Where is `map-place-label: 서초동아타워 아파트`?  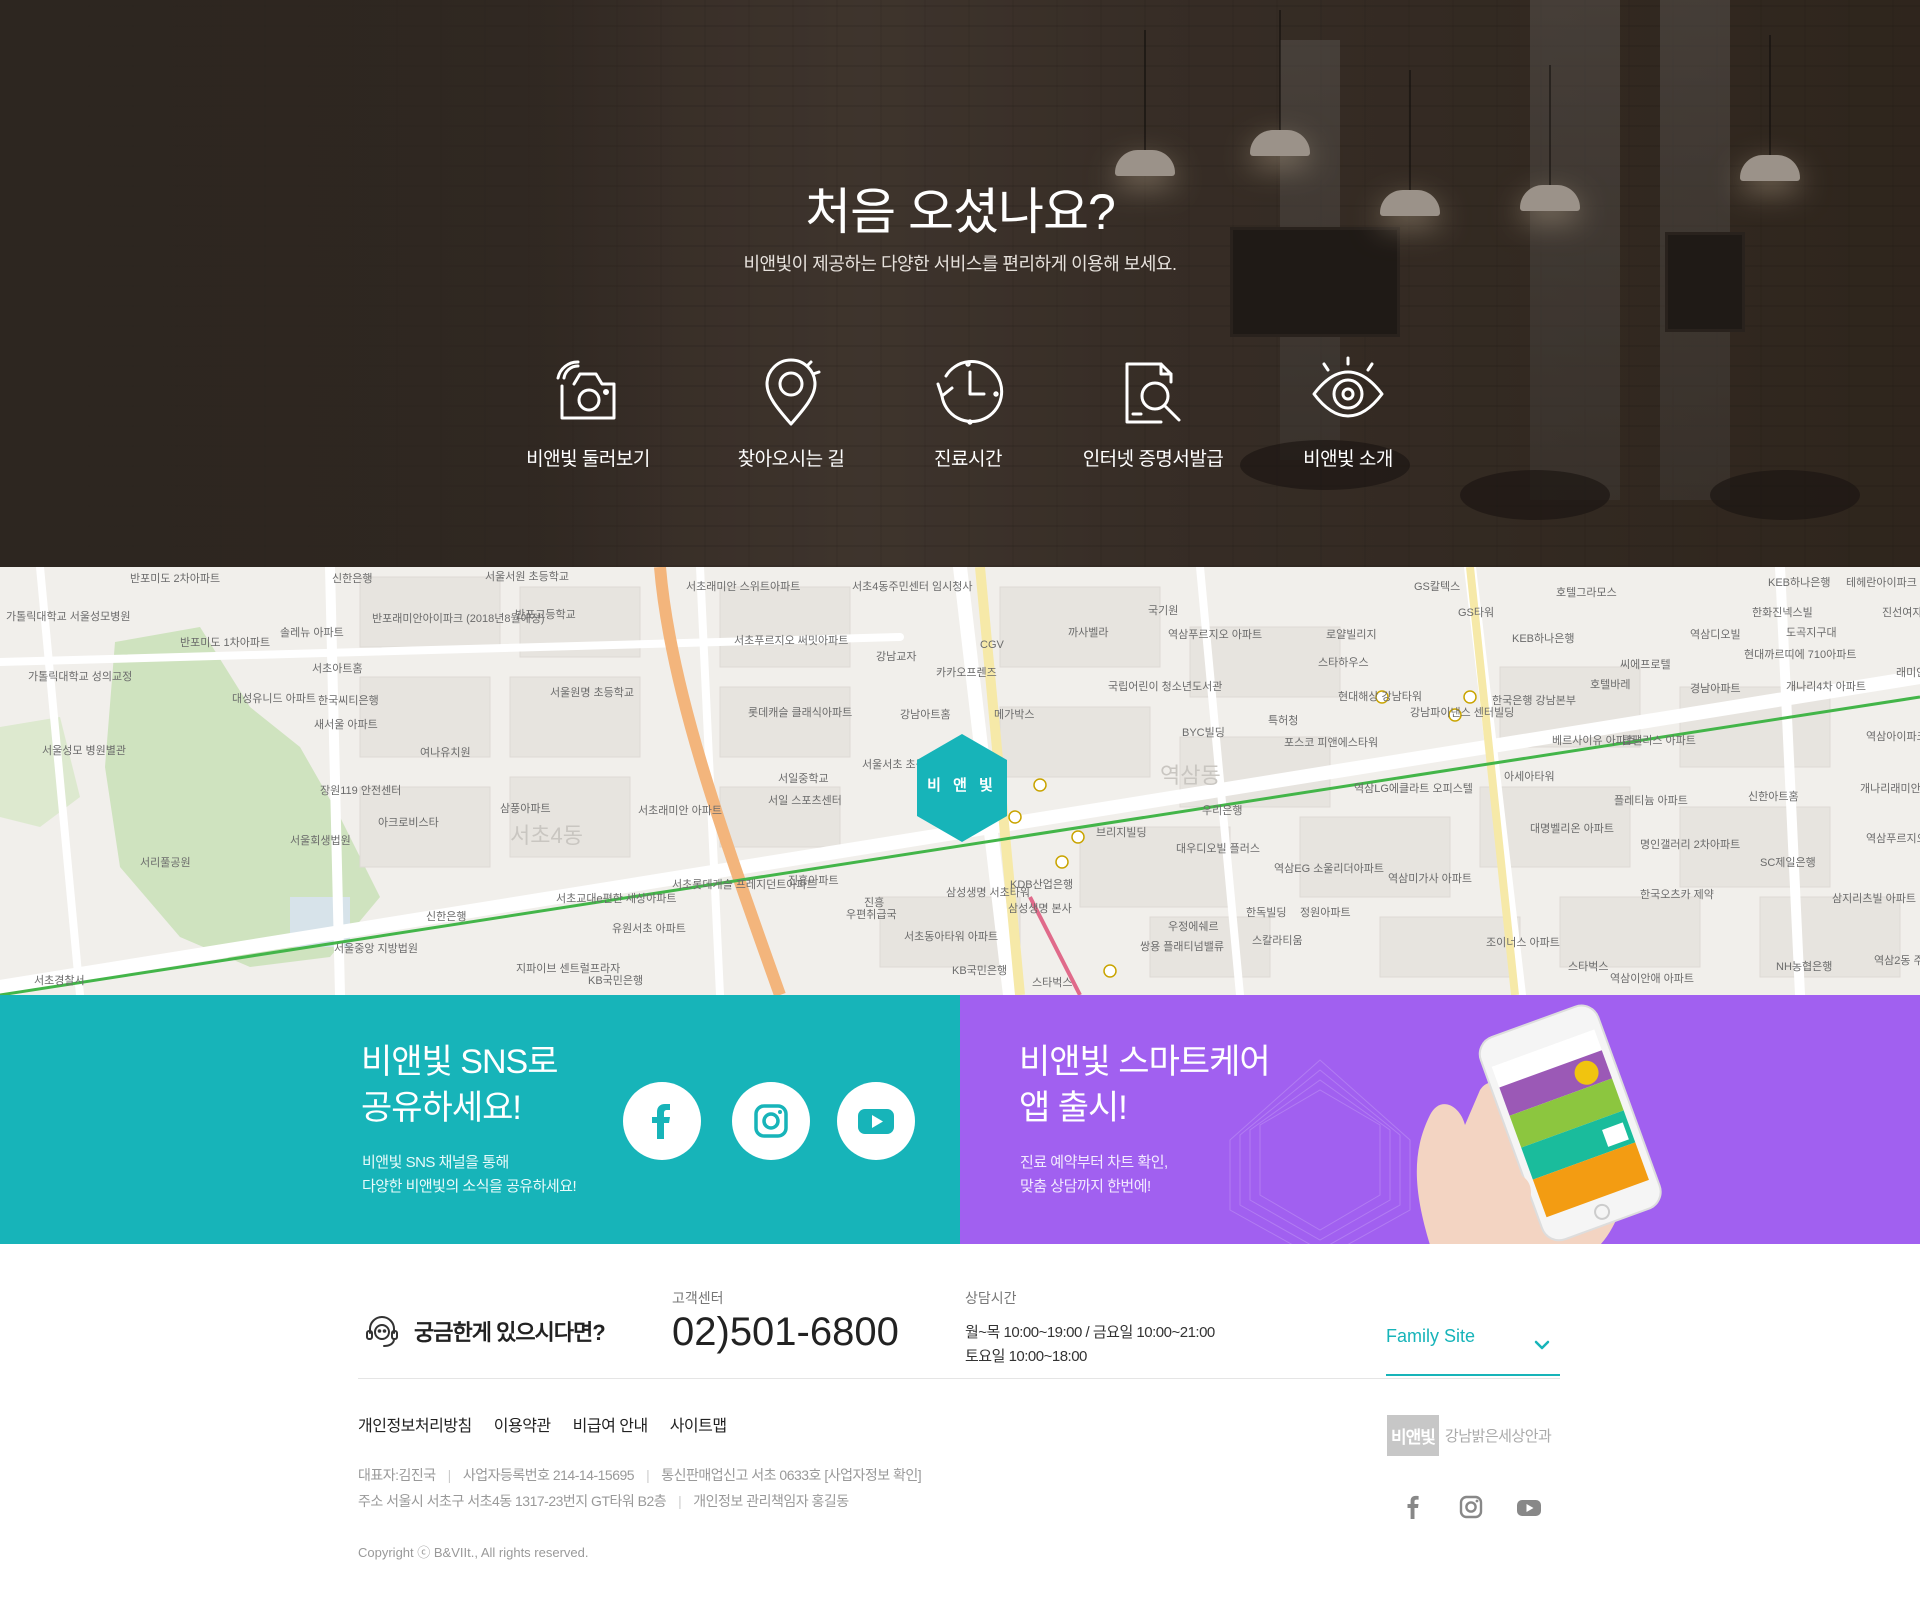 map-place-label: 서초동아타워 아파트 is located at coordinates (951, 937).